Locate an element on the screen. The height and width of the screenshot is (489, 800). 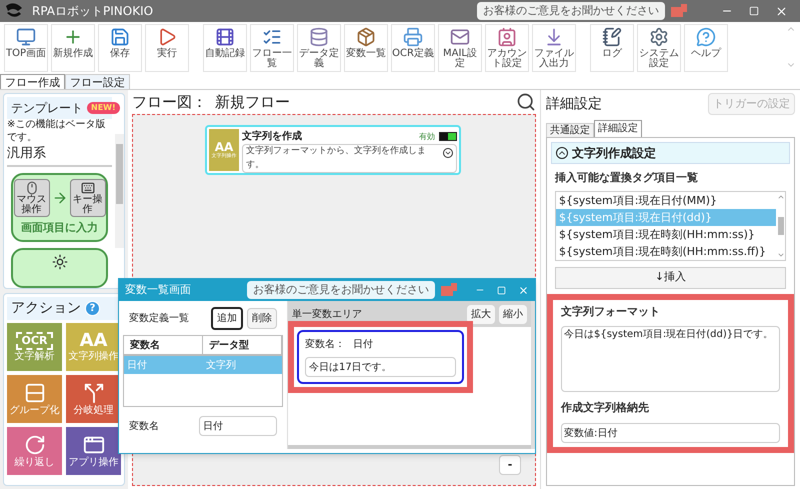
flow-title: フロー図： is located at coordinates (169, 102).